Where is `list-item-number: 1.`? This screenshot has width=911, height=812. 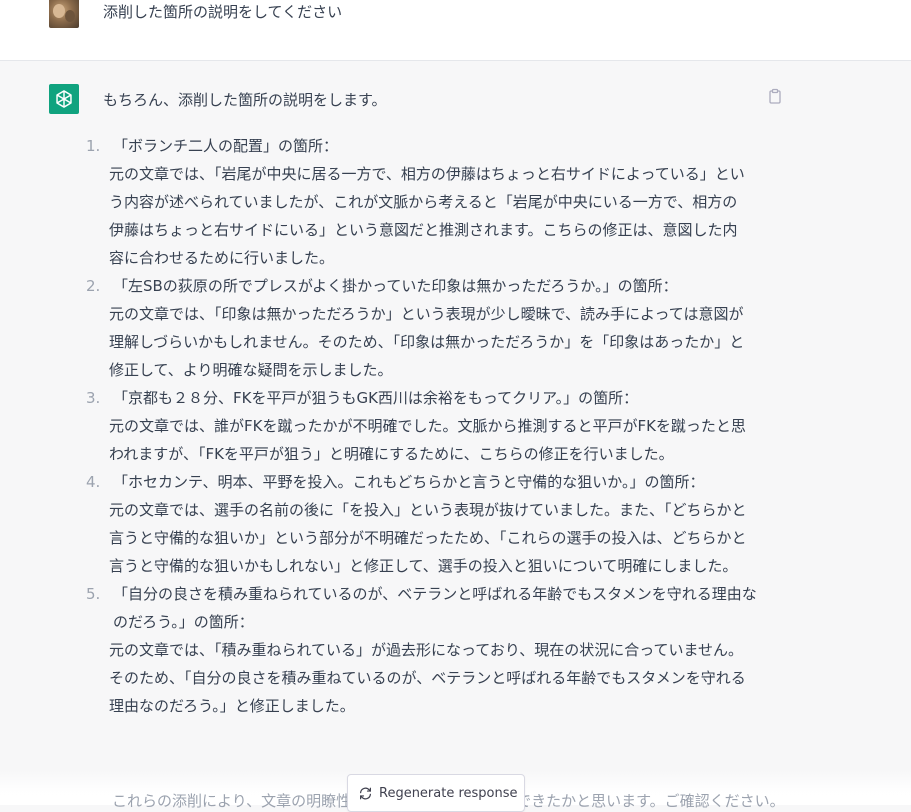 list-item-number: 1. is located at coordinates (93, 146).